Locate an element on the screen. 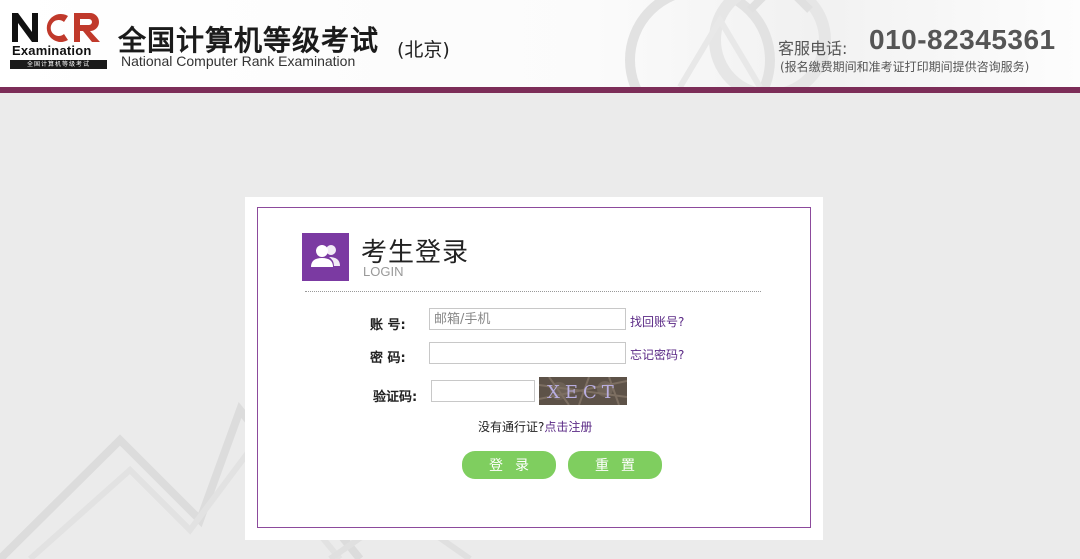 The height and width of the screenshot is (559, 1080). captcha-text: XECT is located at coordinates (583, 392).